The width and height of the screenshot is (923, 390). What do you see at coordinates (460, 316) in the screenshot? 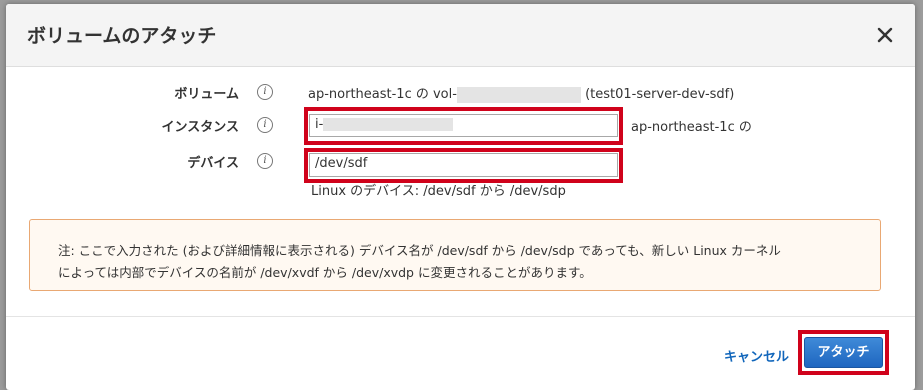
I see `footer-divider` at bounding box center [460, 316].